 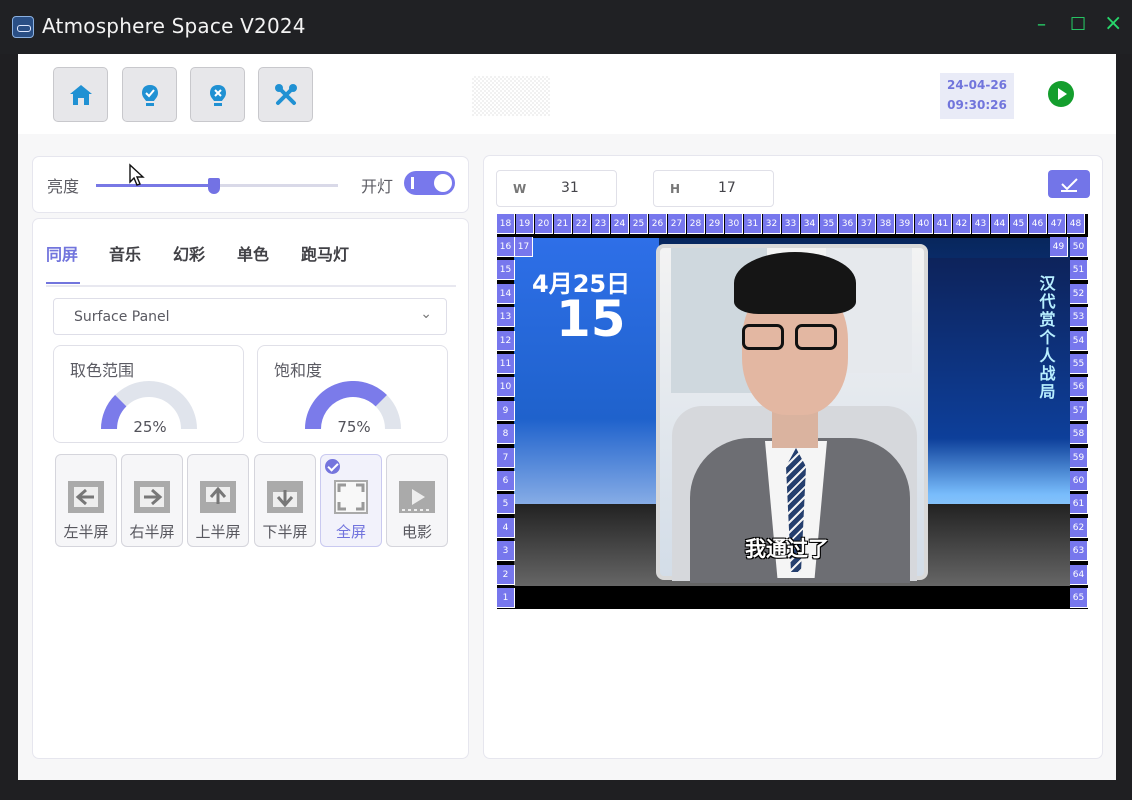 What do you see at coordinates (715, 224) in the screenshot?
I see `led-zone-label: 29` at bounding box center [715, 224].